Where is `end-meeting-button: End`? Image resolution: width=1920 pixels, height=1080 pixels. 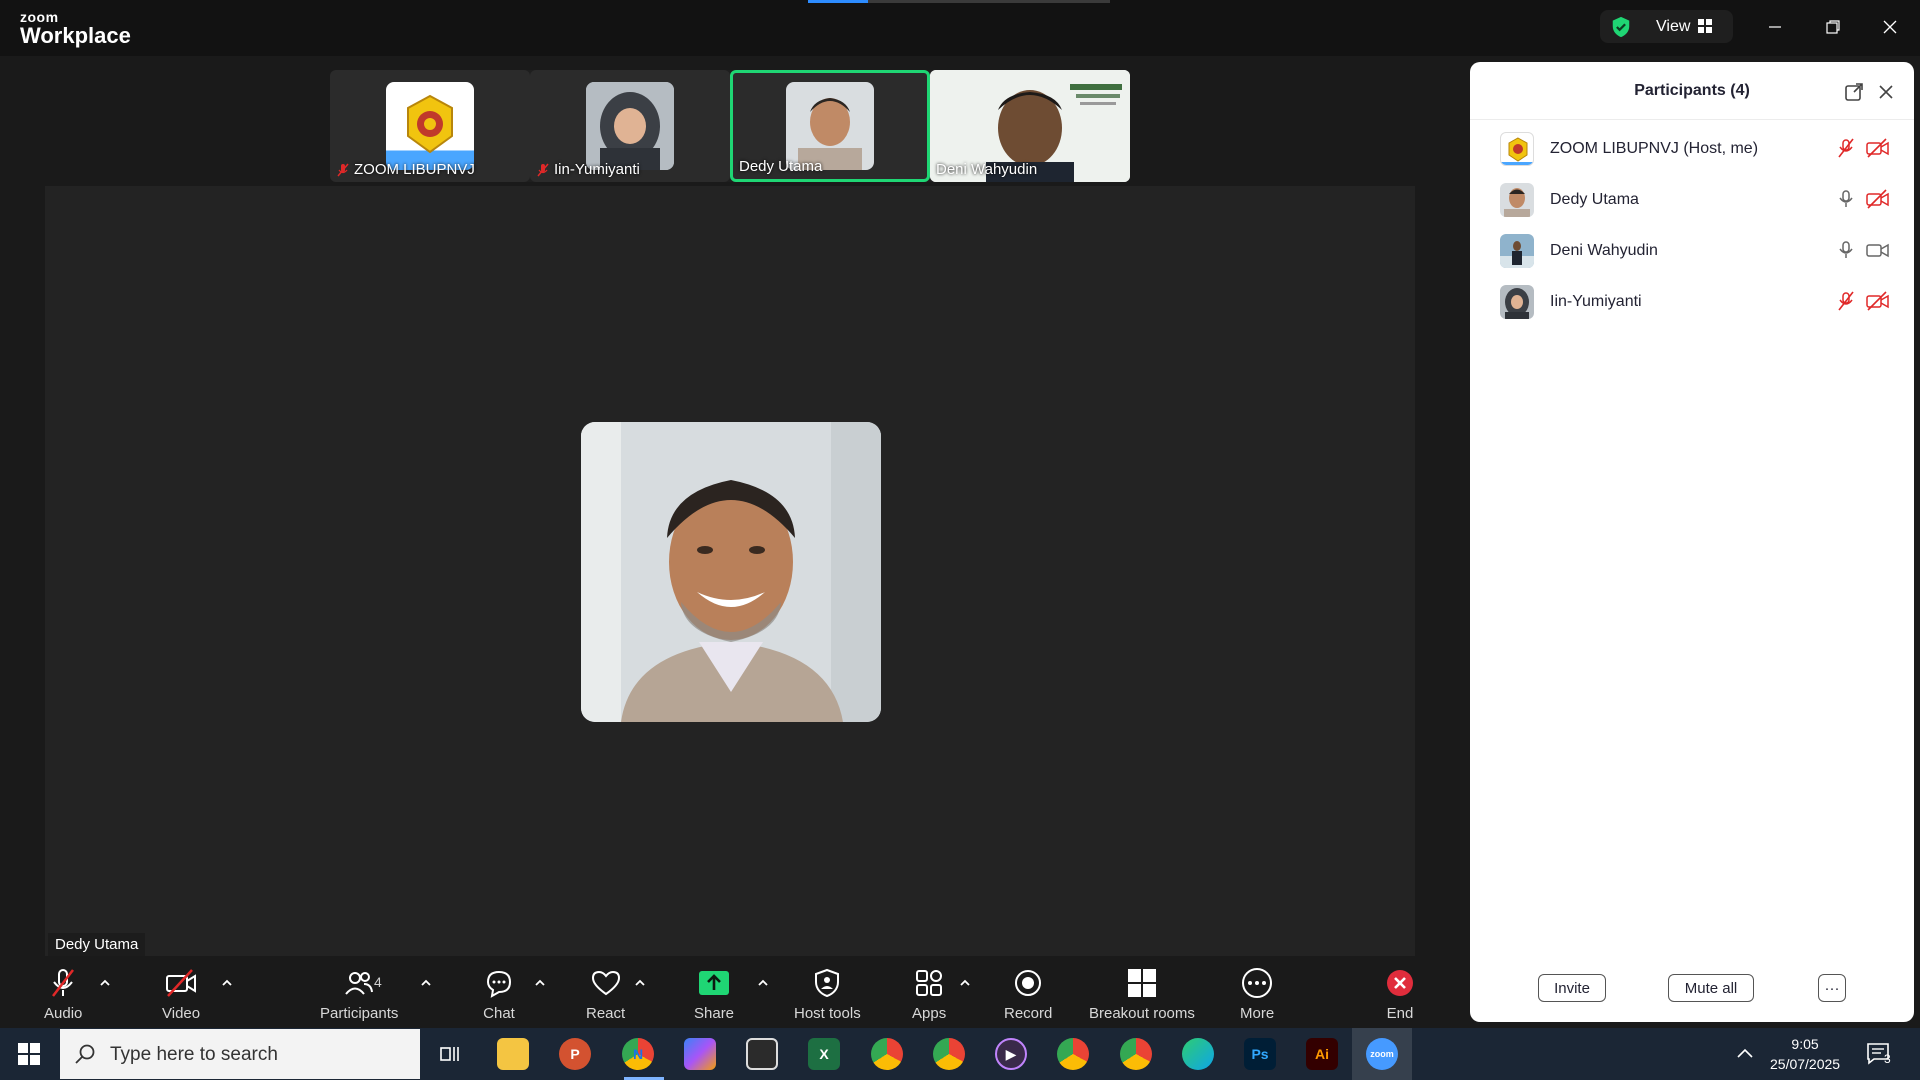
end-meeting-button: End is located at coordinates (1400, 994).